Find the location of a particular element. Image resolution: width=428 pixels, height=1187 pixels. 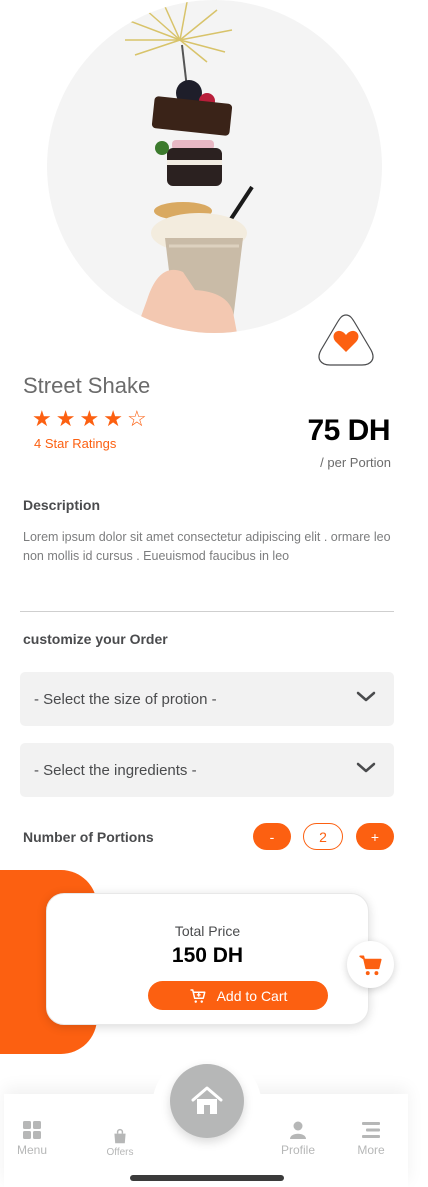

heart-icon is located at coordinates (346, 340).